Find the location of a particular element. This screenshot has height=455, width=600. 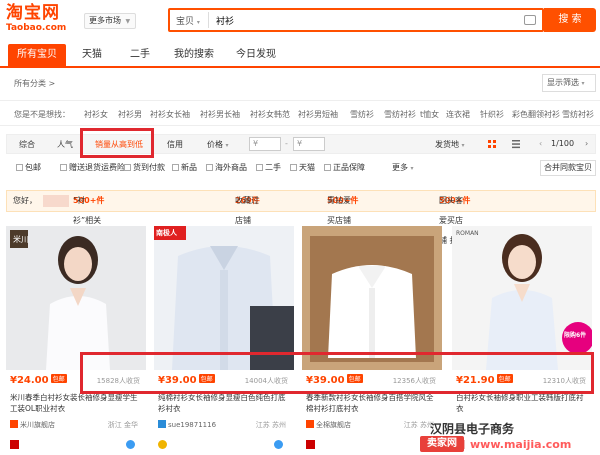

tab-all: 所有宝贝 is located at coordinates (37, 55).